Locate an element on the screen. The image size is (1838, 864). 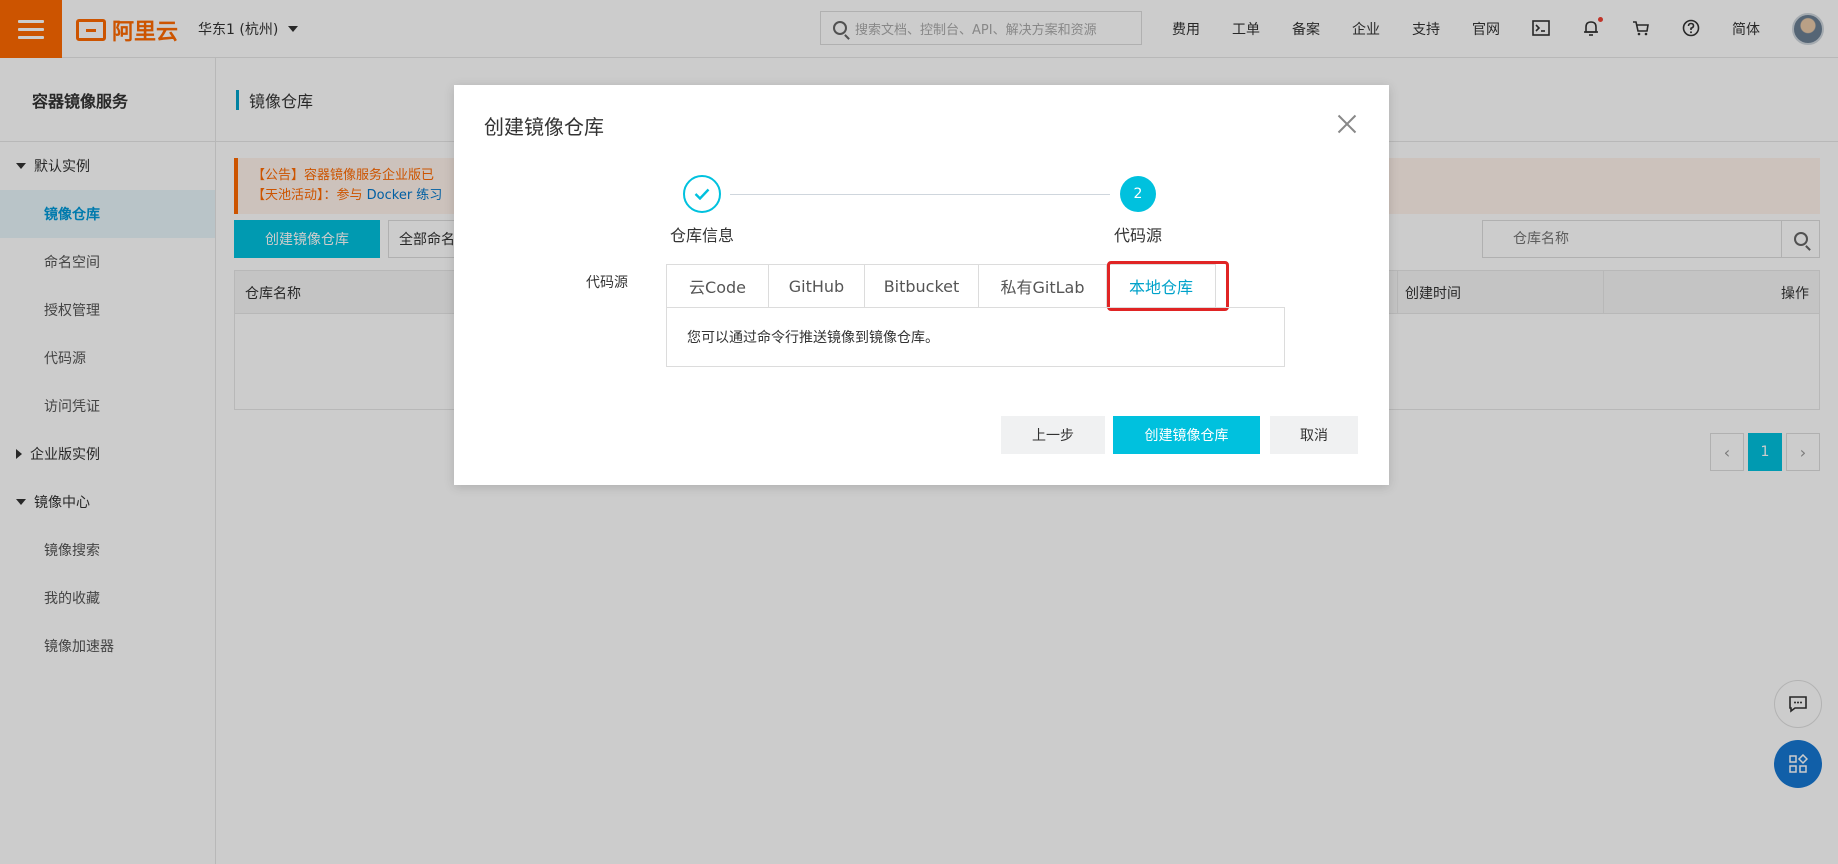
tab-panel: 您可以通过命令行推送镜像到镜像仓库。 is located at coordinates (975, 337).